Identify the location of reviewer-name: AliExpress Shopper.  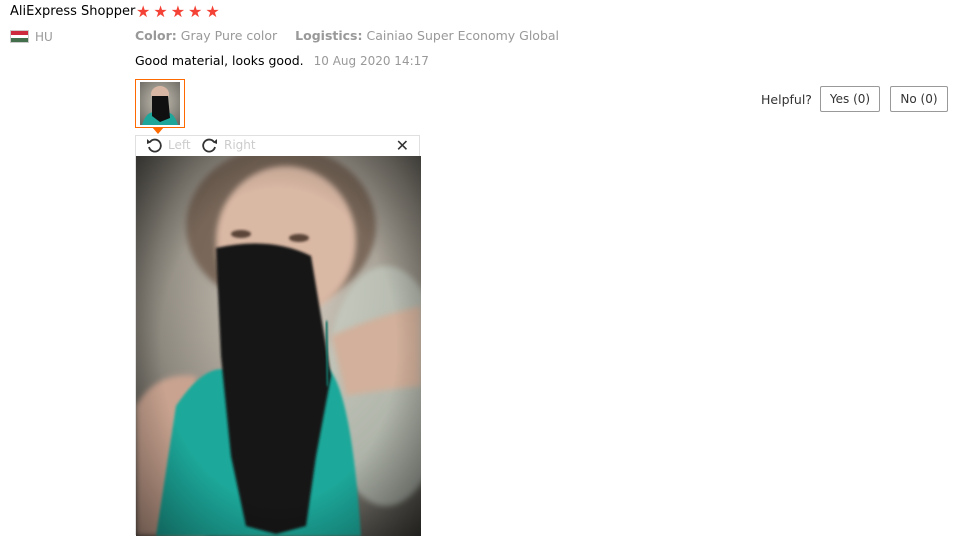
(73, 11).